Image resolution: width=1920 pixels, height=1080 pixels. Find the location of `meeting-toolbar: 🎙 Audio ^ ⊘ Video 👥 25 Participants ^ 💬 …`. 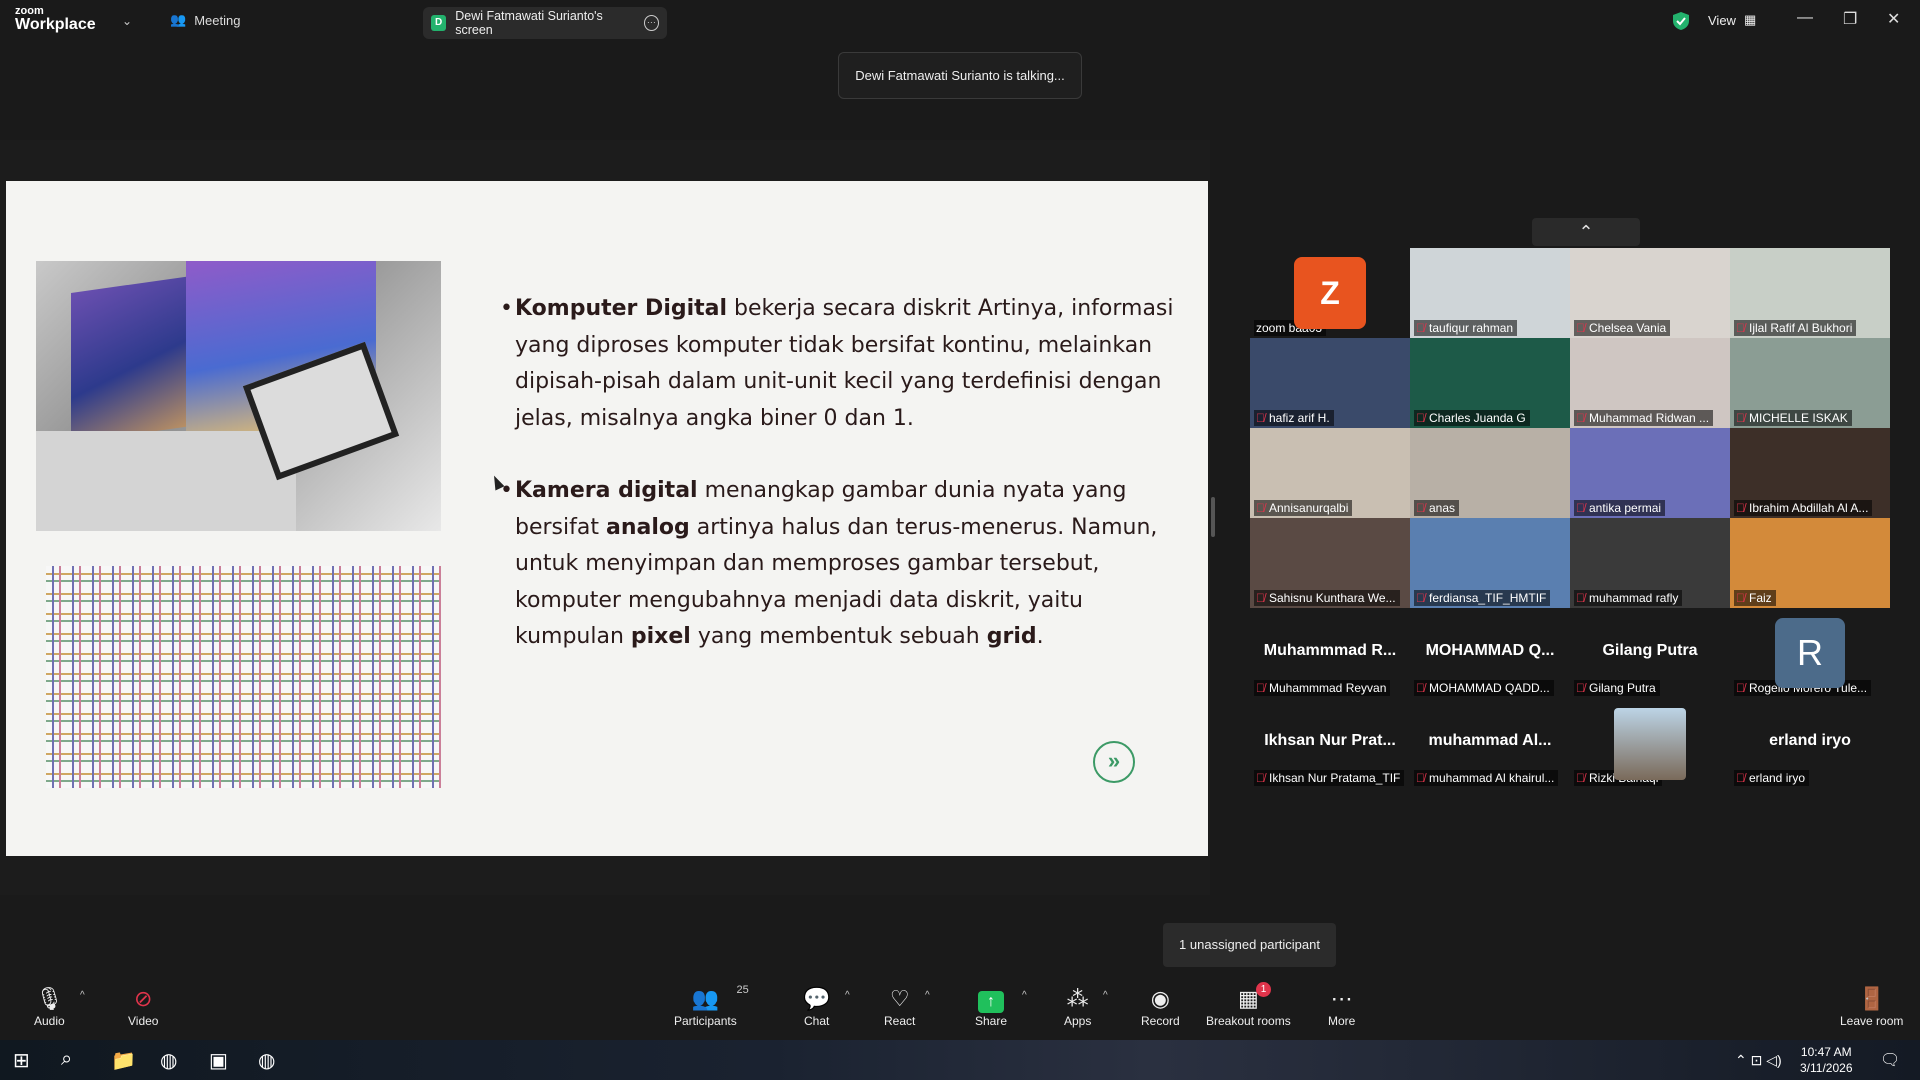

meeting-toolbar: 🎙 Audio ^ ⊘ Video 👥 25 Participants ^ 💬 … is located at coordinates (960, 1010).